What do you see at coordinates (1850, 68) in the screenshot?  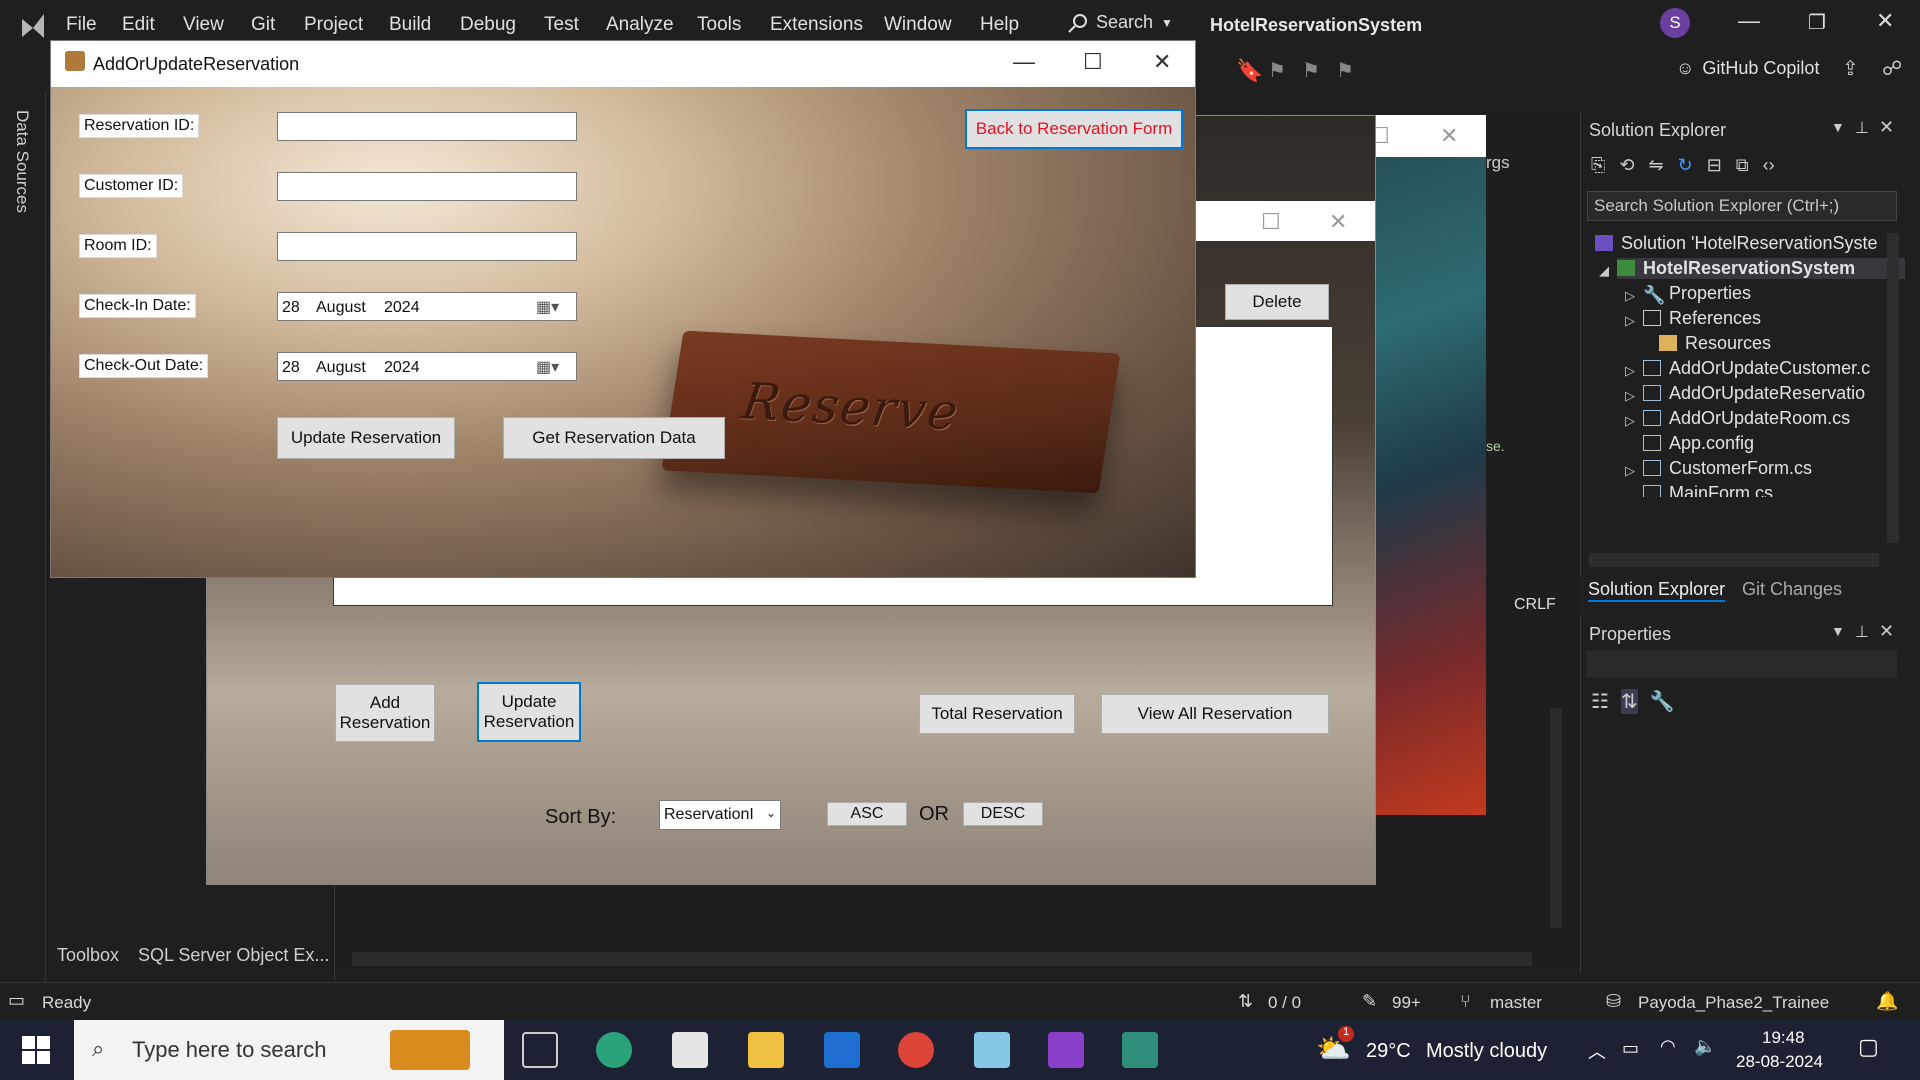 I see `share-icon: ⇪` at bounding box center [1850, 68].